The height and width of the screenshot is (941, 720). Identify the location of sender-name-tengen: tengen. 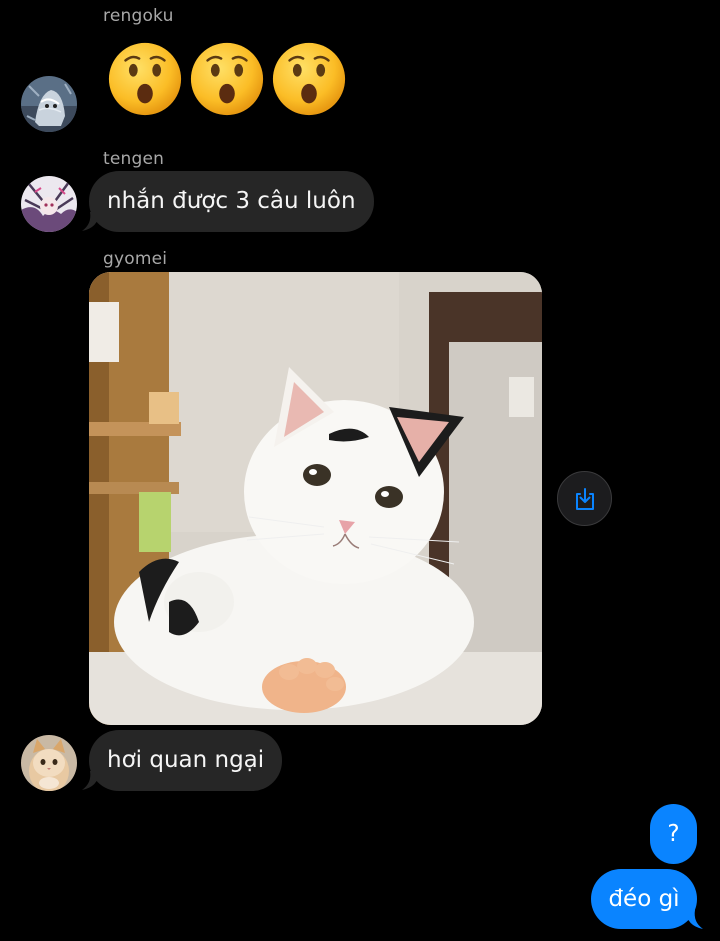
(134, 159).